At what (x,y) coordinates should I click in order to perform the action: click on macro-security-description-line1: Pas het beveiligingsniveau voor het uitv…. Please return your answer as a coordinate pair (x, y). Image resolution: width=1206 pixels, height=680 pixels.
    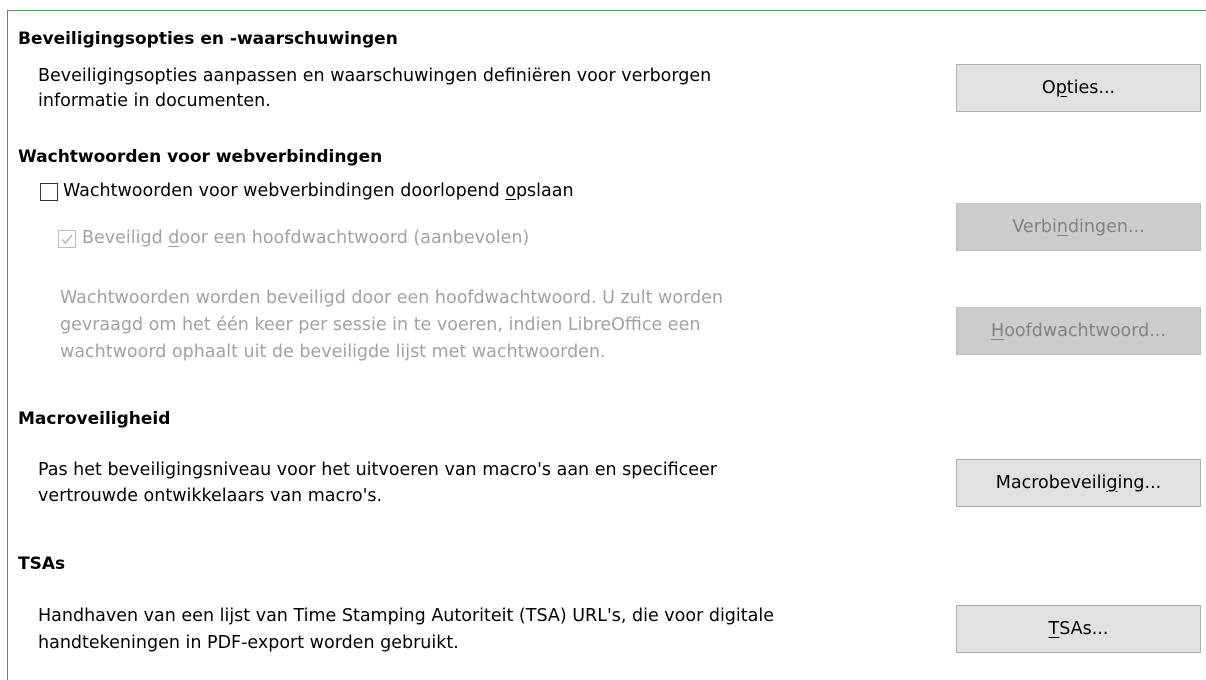
    Looking at the image, I should click on (377, 470).